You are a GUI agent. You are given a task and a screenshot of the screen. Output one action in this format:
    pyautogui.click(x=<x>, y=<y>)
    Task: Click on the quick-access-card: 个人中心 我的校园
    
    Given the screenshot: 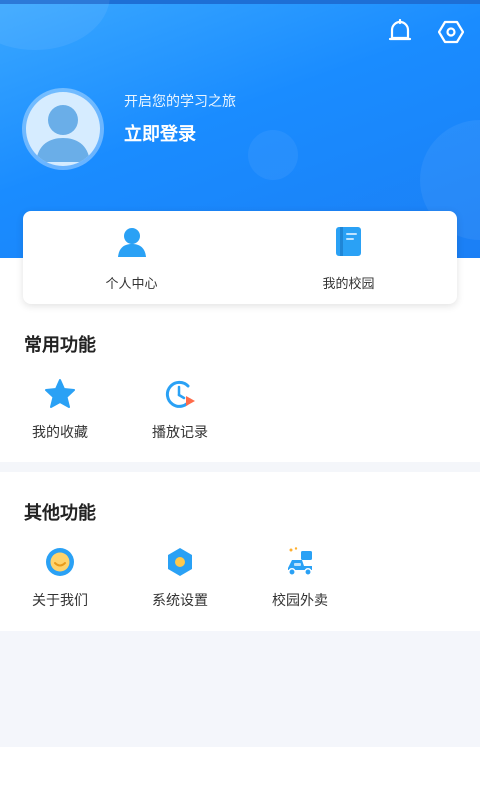 What is the action you would take?
    pyautogui.click(x=240, y=257)
    